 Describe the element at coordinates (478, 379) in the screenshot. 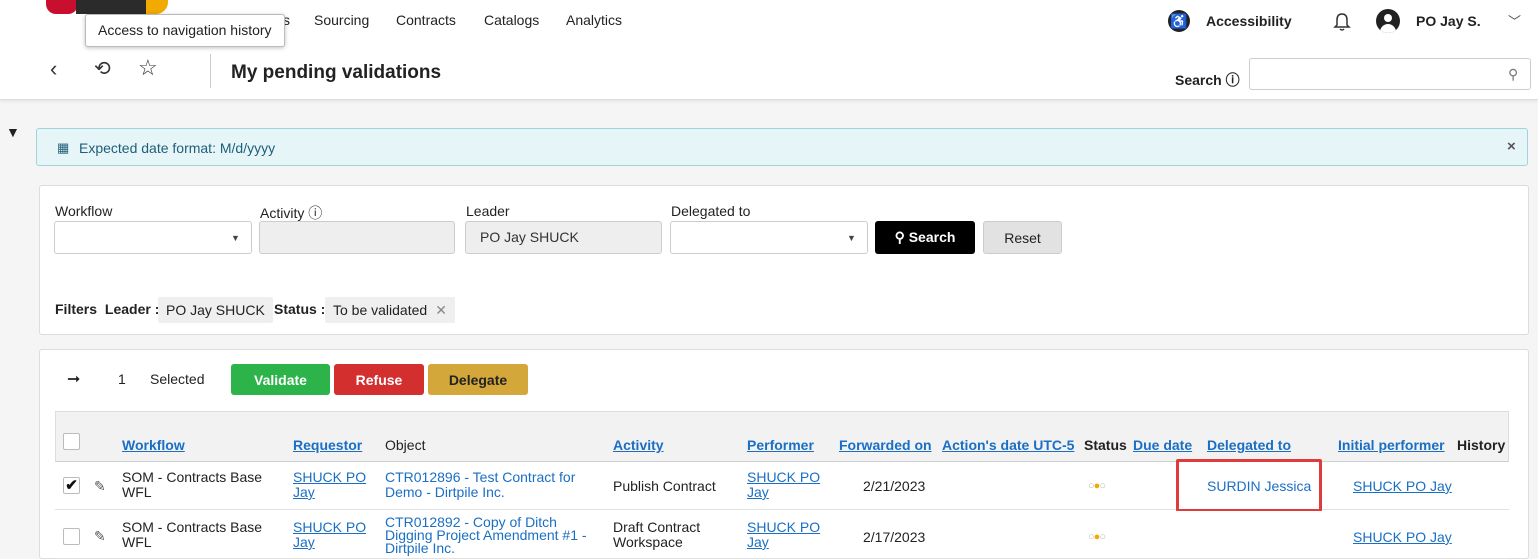

I see `delegate-button: Delegate` at that location.